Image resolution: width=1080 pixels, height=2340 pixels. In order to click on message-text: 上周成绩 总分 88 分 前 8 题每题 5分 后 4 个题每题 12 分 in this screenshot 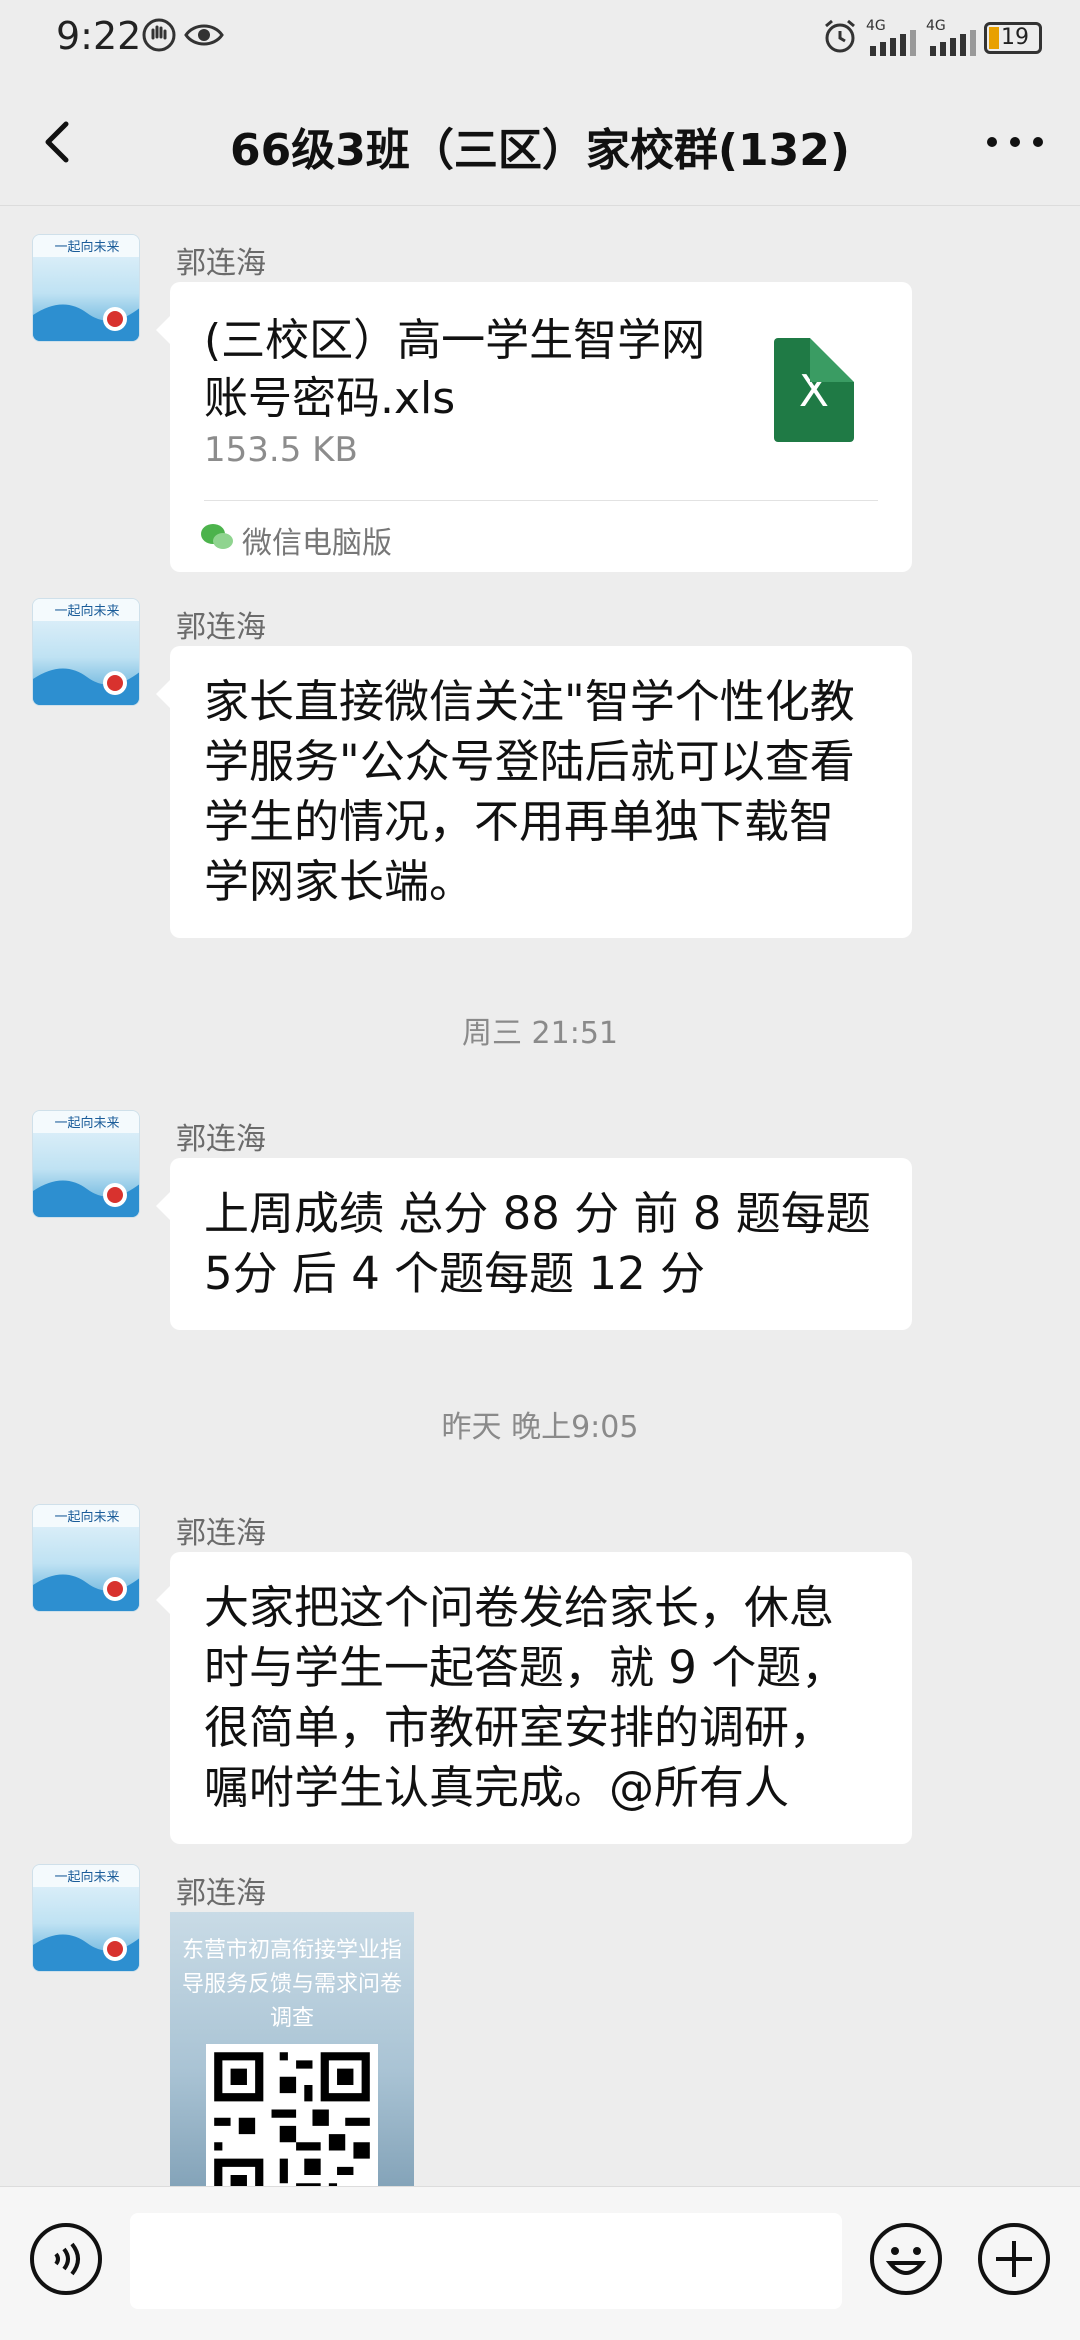, I will do `click(537, 1243)`.